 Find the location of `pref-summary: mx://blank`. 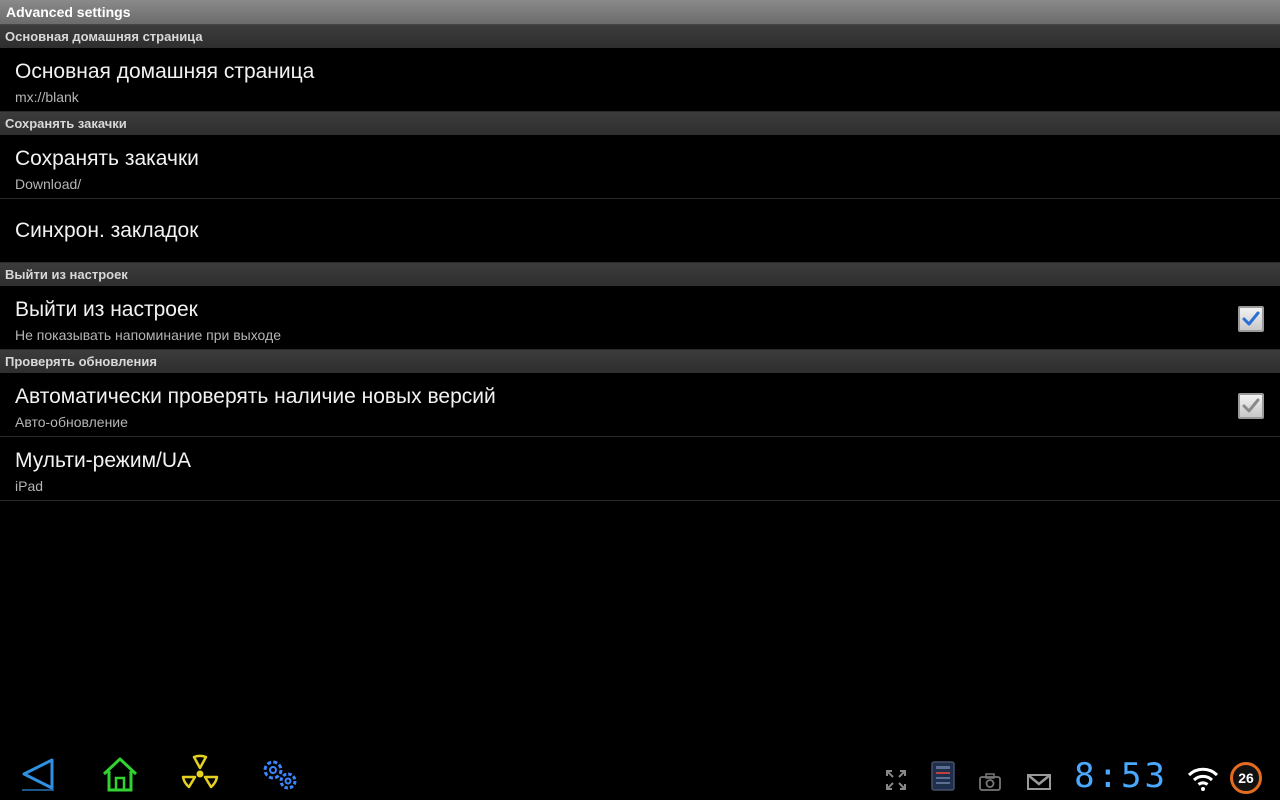

pref-summary: mx://blank is located at coordinates (47, 97).